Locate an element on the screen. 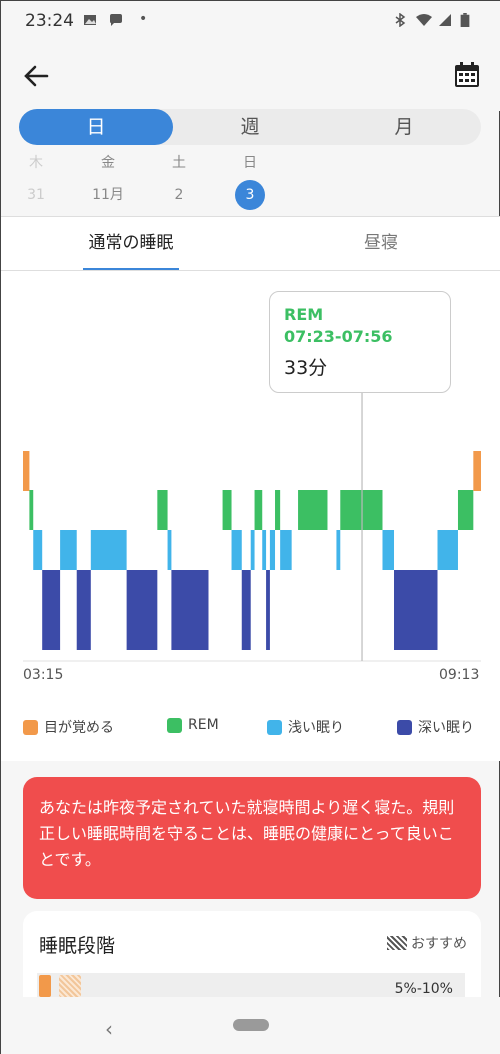  legend-item-rem: REM is located at coordinates (193, 725).